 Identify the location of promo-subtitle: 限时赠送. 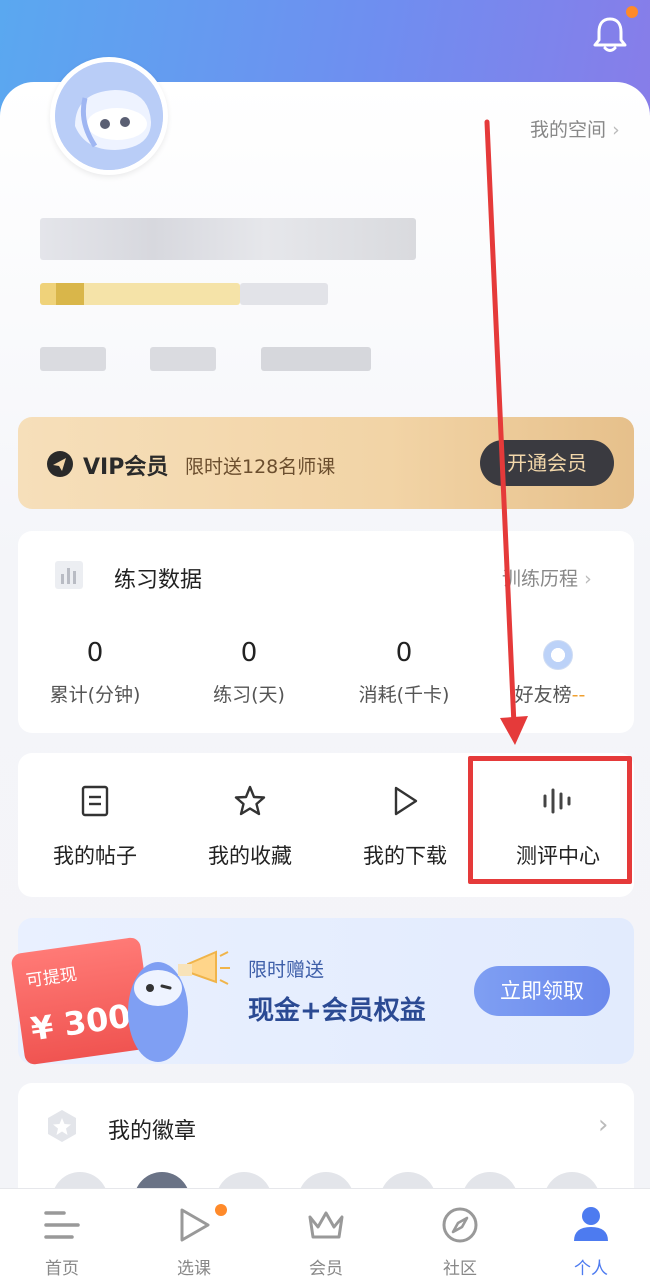
(286, 970).